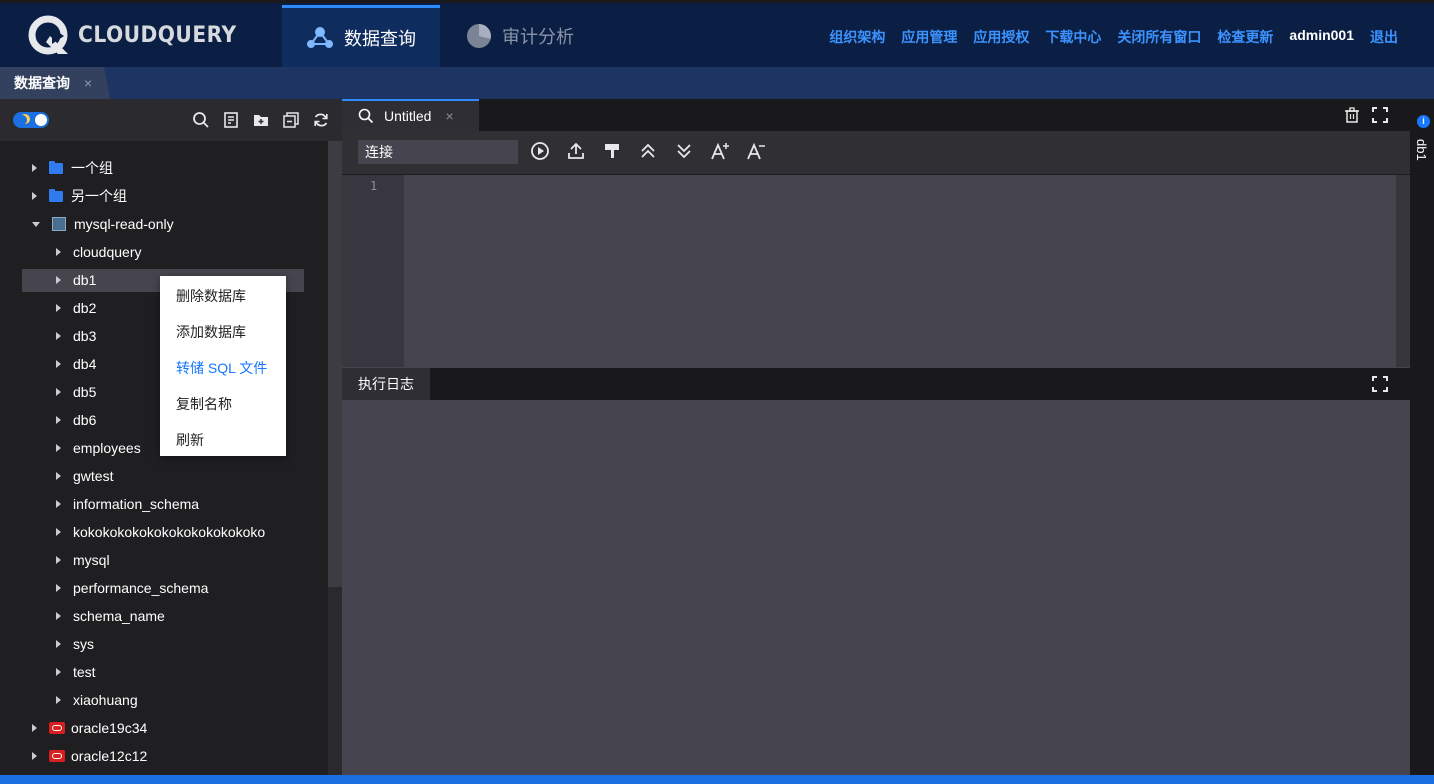 The height and width of the screenshot is (784, 1434). I want to click on tree-node: employees, so click(98, 448).